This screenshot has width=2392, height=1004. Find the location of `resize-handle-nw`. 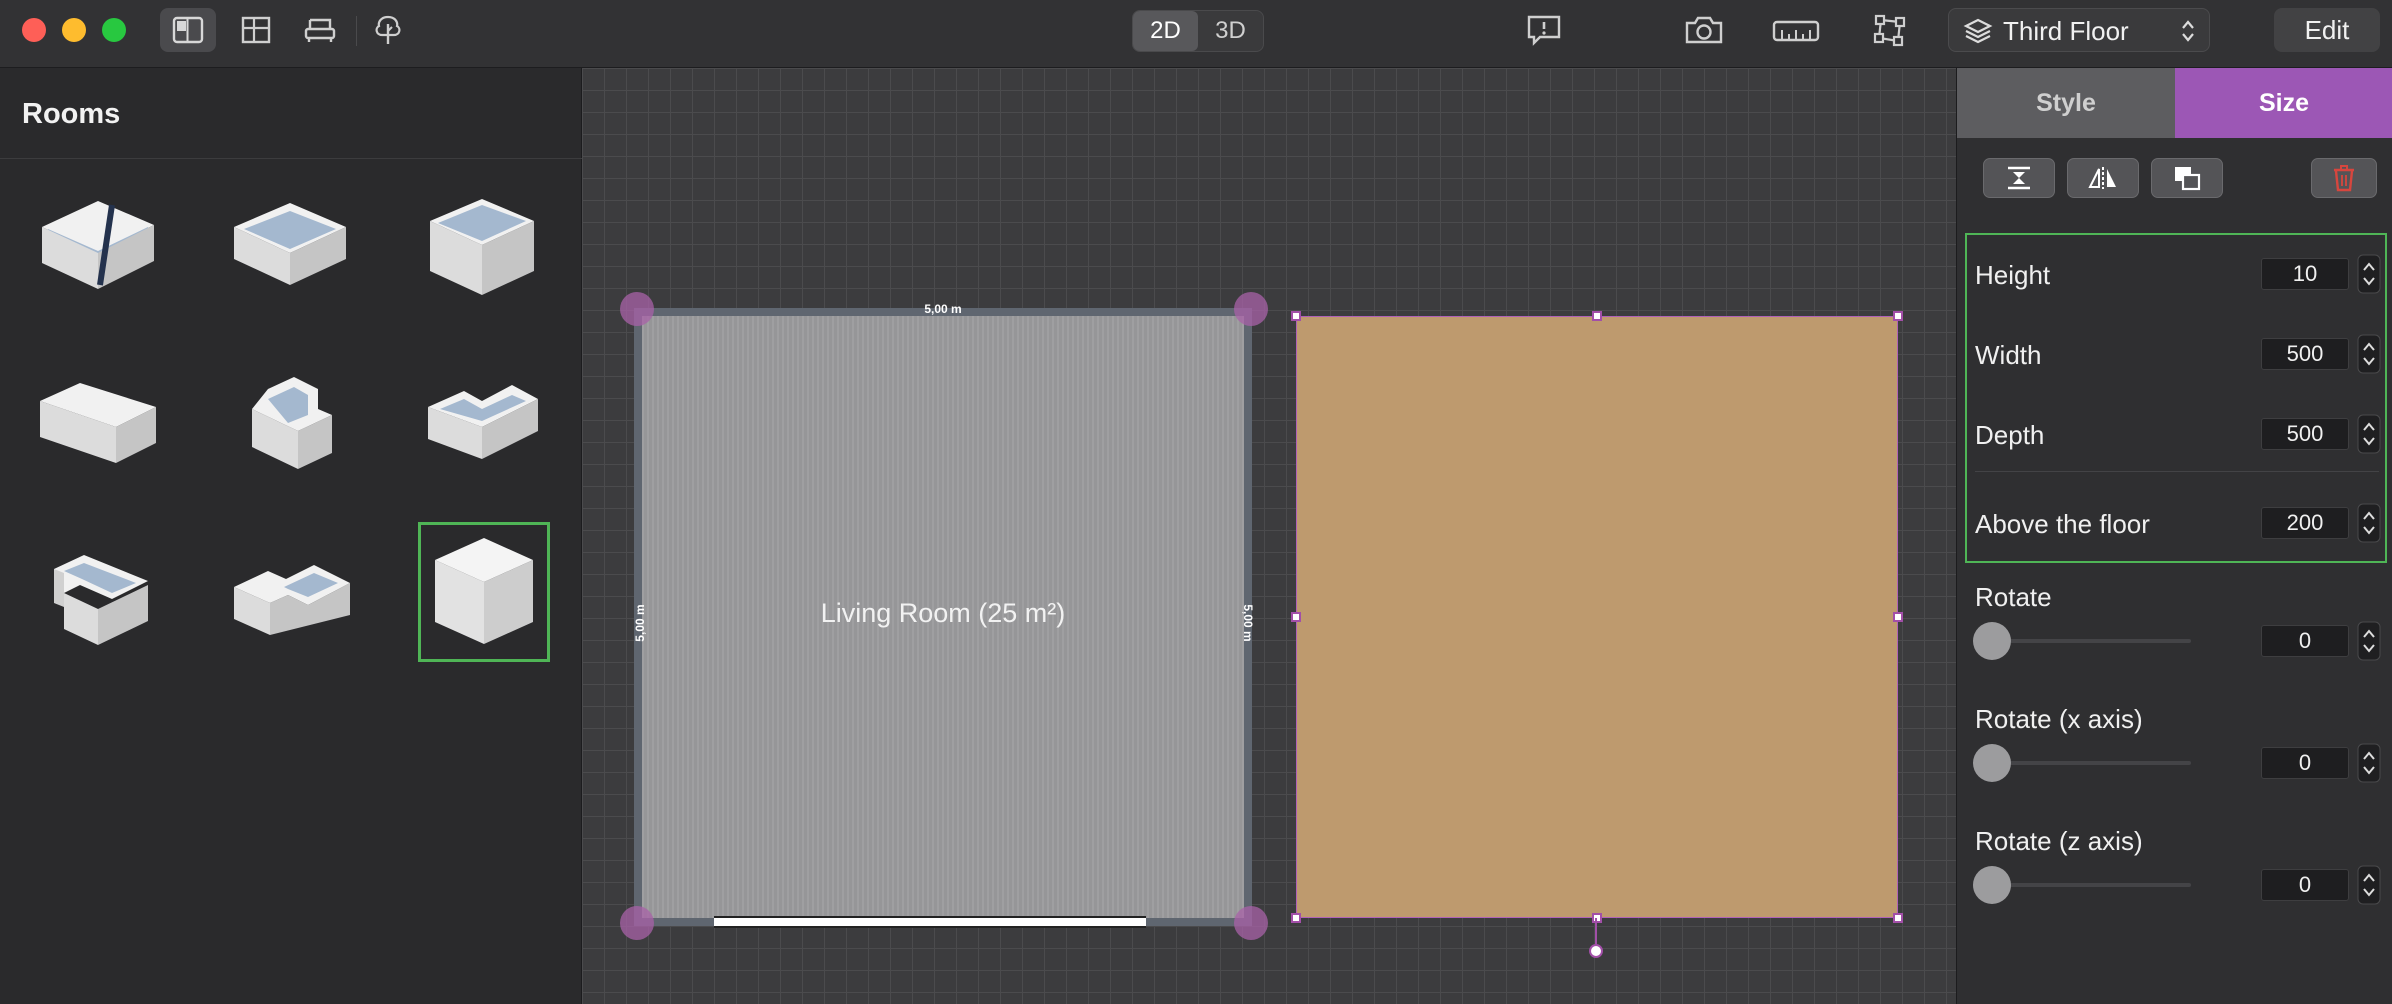

resize-handle-nw is located at coordinates (1296, 316).